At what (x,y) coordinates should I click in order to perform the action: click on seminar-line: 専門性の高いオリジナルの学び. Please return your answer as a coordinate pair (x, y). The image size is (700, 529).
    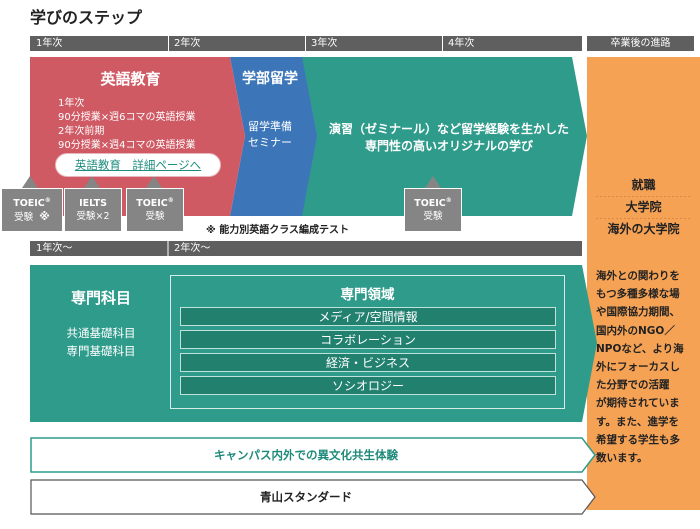
    Looking at the image, I should click on (448, 146).